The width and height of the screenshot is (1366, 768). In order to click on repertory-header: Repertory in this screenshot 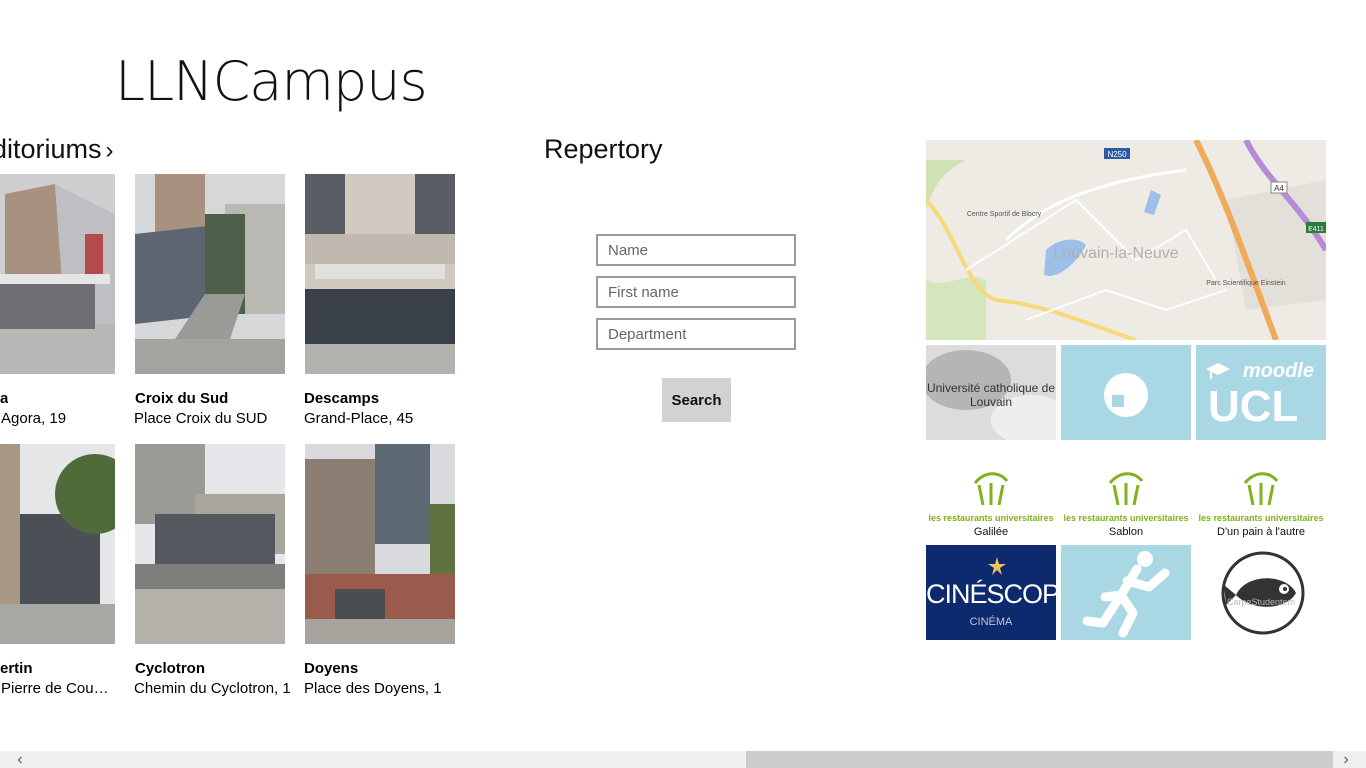, I will do `click(603, 149)`.